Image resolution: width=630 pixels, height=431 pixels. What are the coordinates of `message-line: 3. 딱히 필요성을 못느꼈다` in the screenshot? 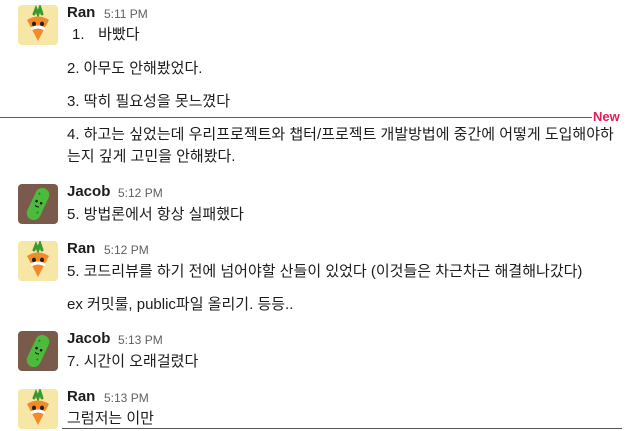 It's located at (149, 101).